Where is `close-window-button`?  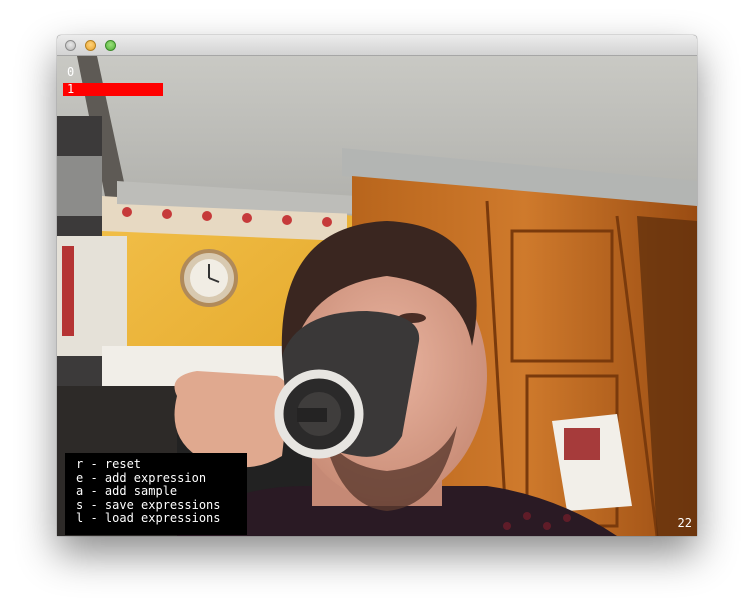 close-window-button is located at coordinates (70, 45).